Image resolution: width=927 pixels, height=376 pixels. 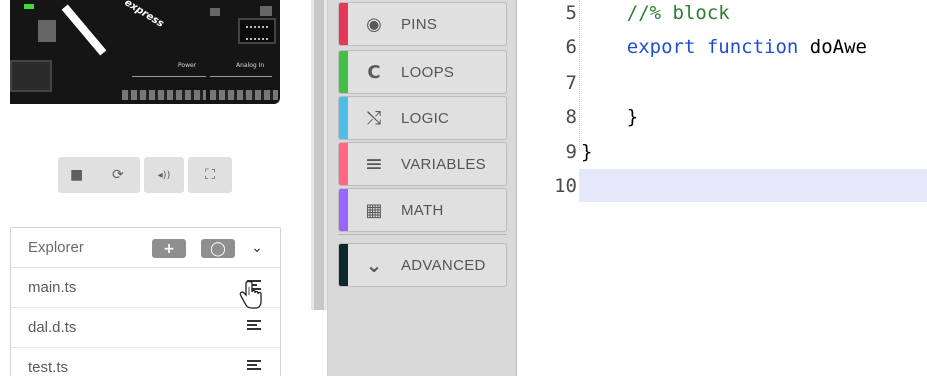 I want to click on add-file-button: +, so click(x=169, y=248).